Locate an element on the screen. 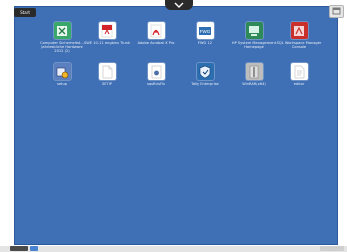  desktop-icon-3: Adobe Acrobat X Pro is located at coordinates (156, 33).